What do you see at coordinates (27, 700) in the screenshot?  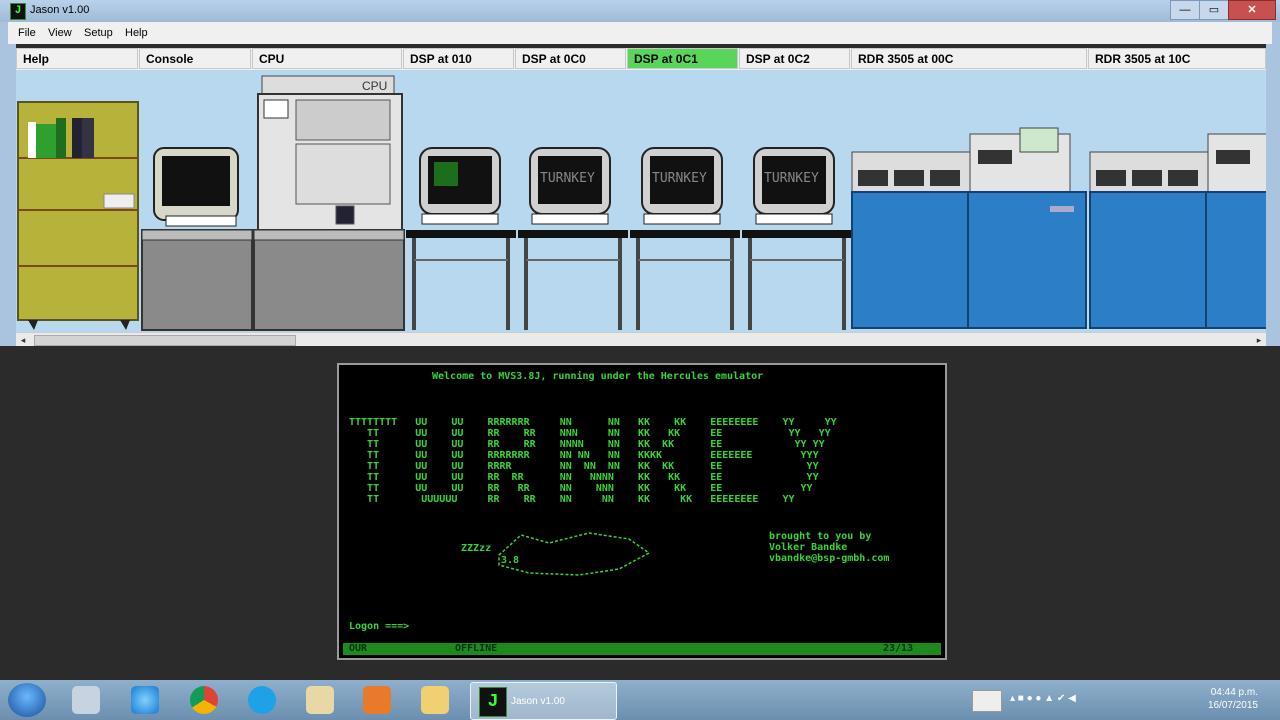 I see `start-button` at bounding box center [27, 700].